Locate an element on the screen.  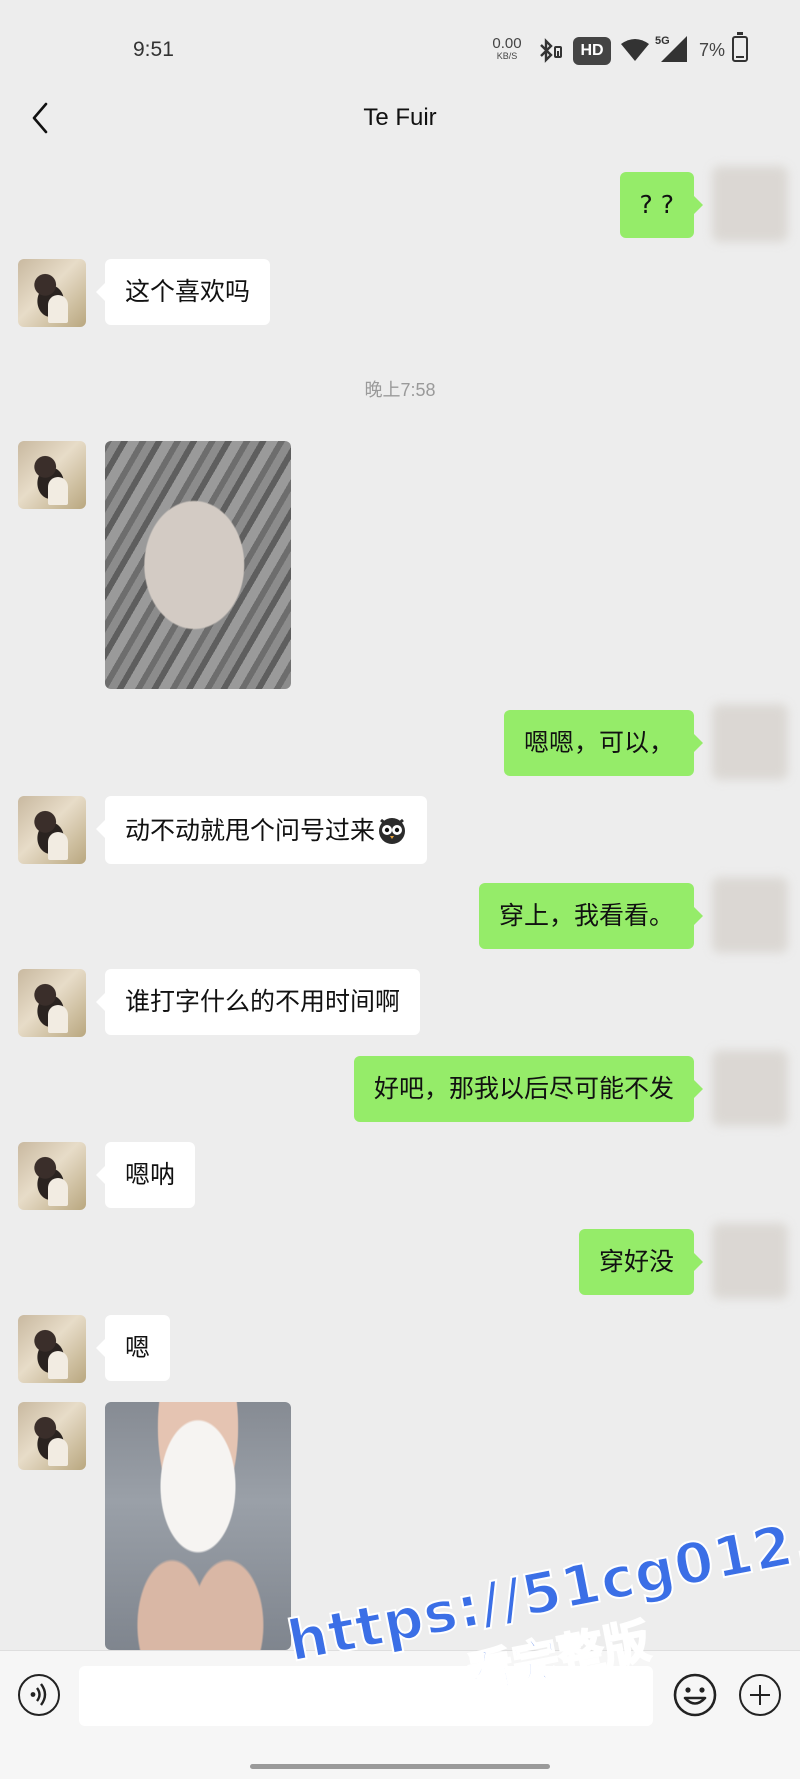
message-bubble-theirs: 嗯呐 is located at coordinates (145, 1175).